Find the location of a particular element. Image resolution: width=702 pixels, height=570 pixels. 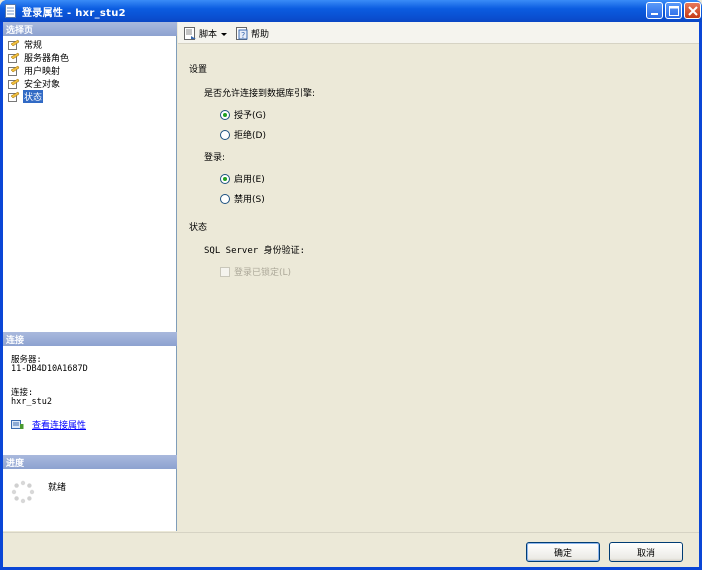

page-item-server-roles: 服务器角色 is located at coordinates (39, 57).